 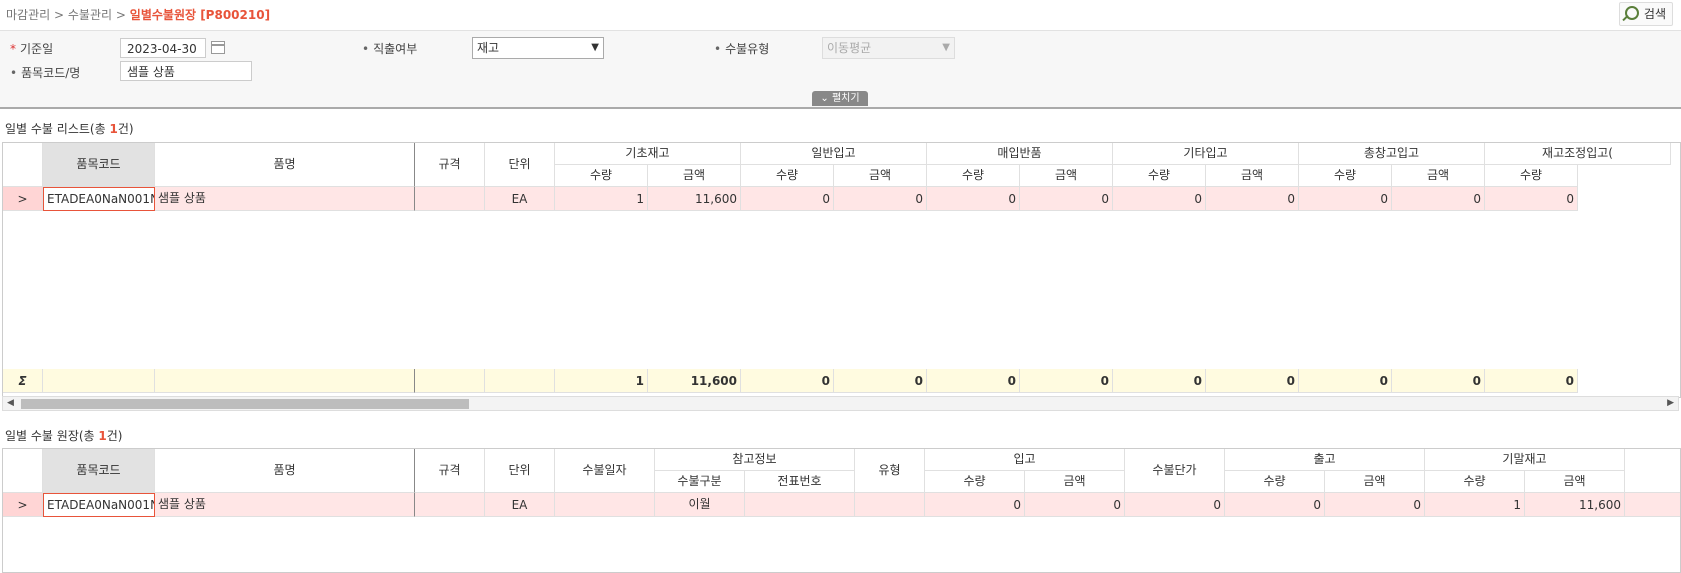 I want to click on row-price: 0, so click(x=1175, y=505).